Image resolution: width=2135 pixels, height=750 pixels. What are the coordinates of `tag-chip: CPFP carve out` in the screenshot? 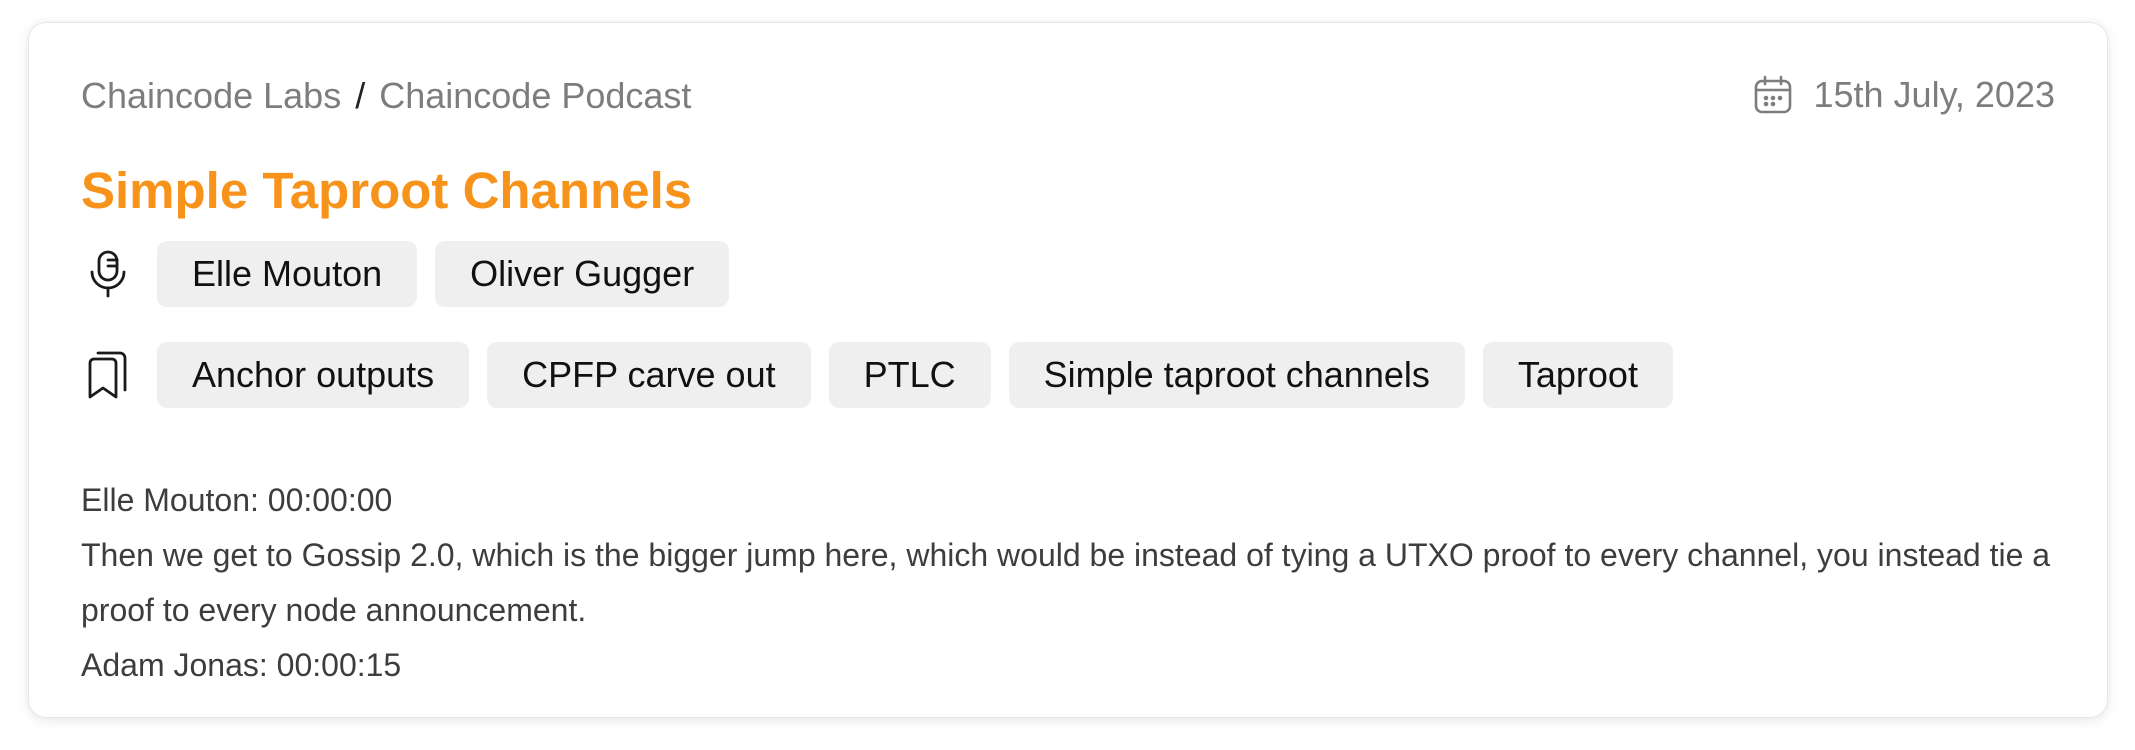 It's located at (649, 375).